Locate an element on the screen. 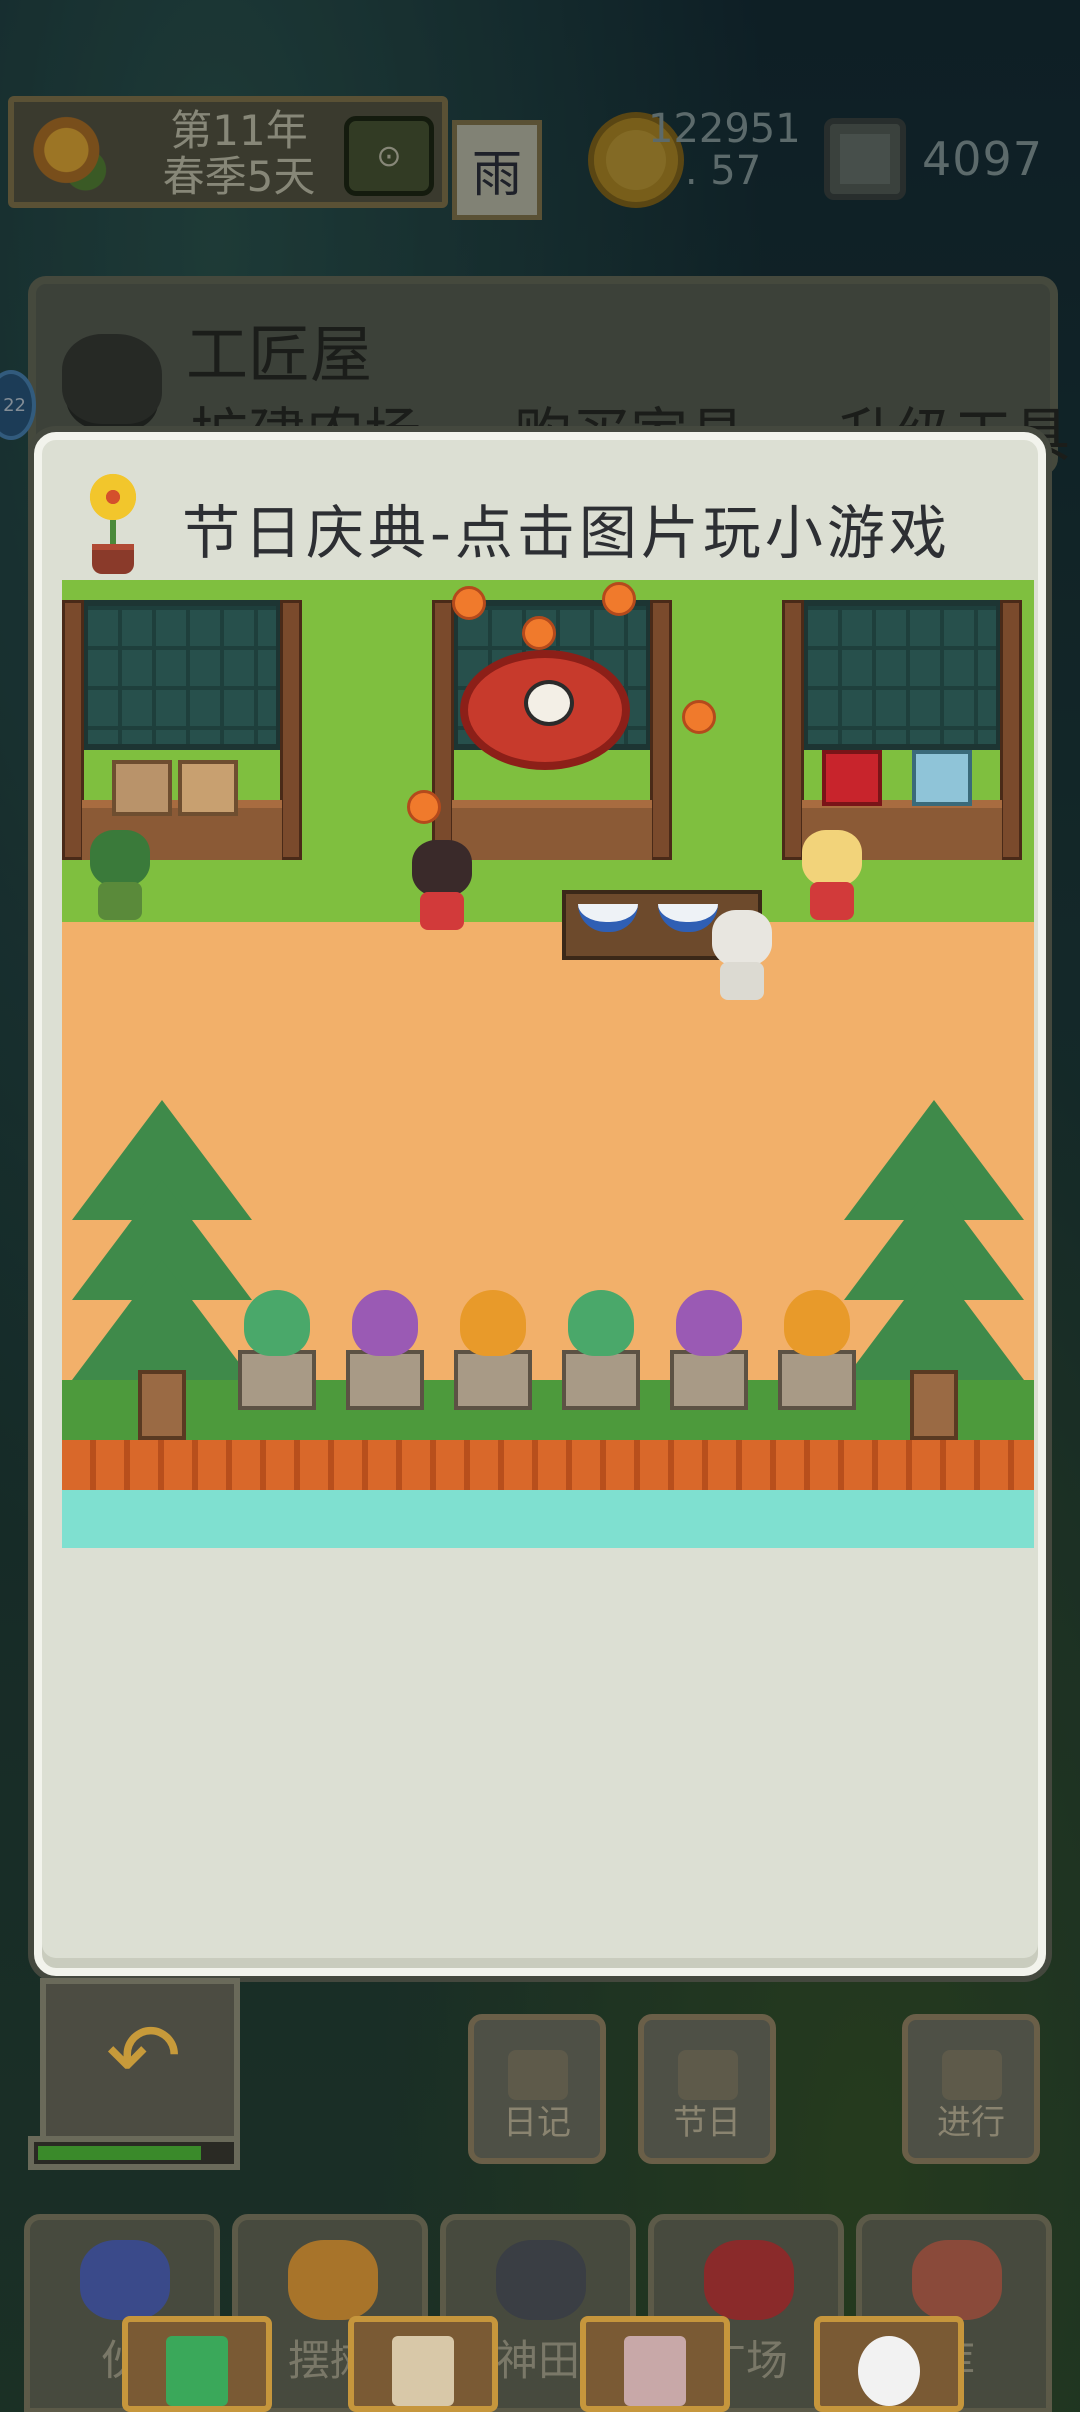 The width and height of the screenshot is (1080, 2412). ghost-icon is located at coordinates (889, 2371).